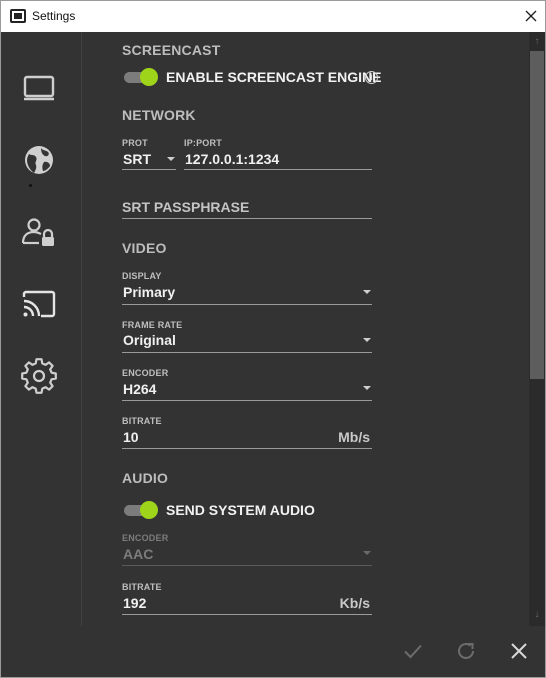 This screenshot has width=546, height=678. Describe the element at coordinates (171, 50) in the screenshot. I see `section-title-screencast: SCREENCAST` at that location.